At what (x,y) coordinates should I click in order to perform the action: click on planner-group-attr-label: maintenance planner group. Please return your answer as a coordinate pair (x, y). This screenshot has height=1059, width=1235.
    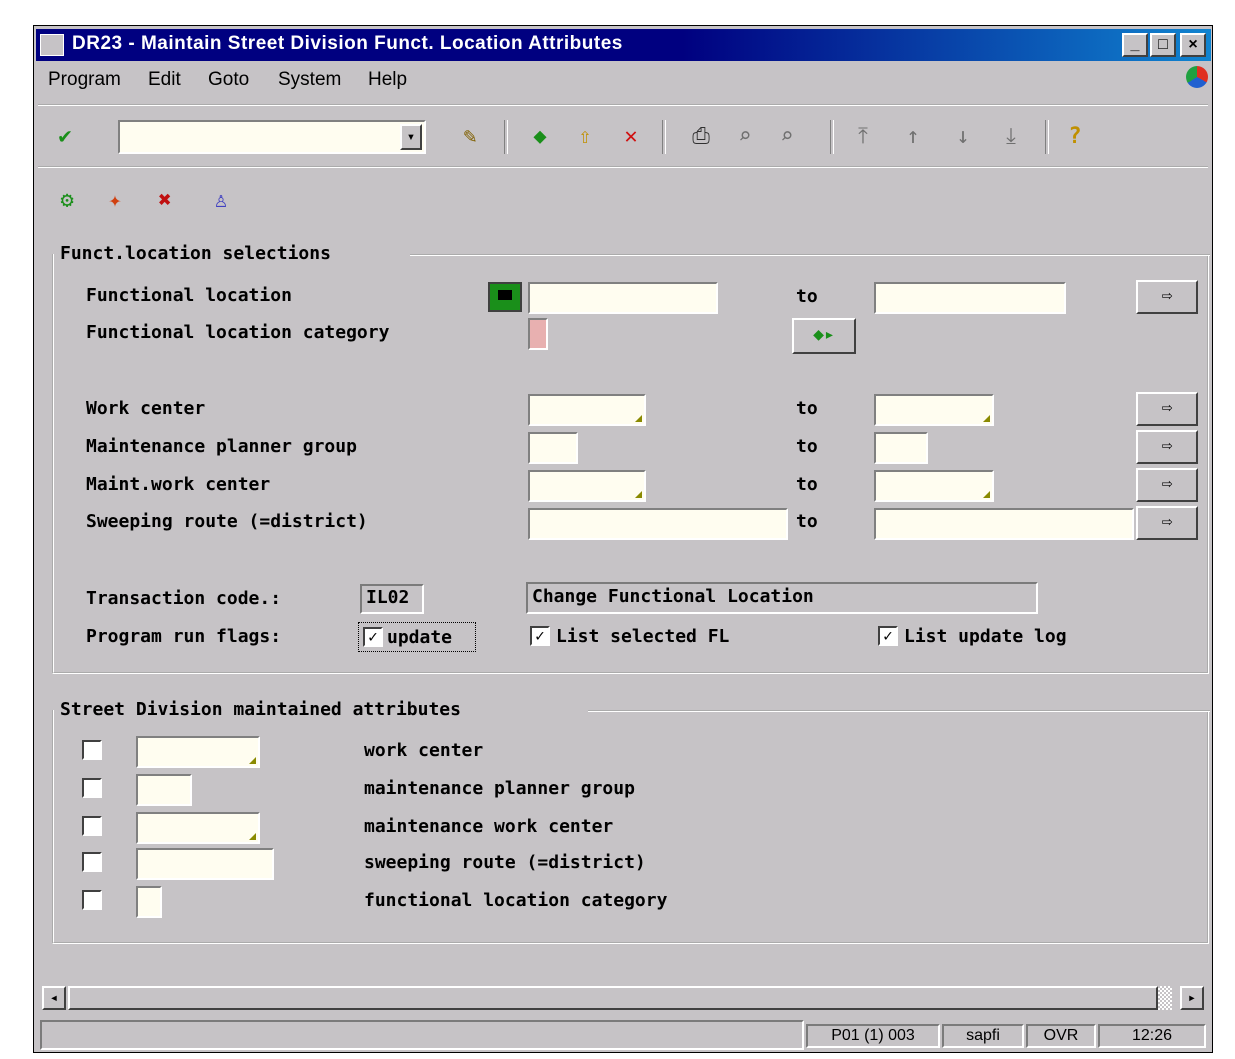
    Looking at the image, I should click on (499, 788).